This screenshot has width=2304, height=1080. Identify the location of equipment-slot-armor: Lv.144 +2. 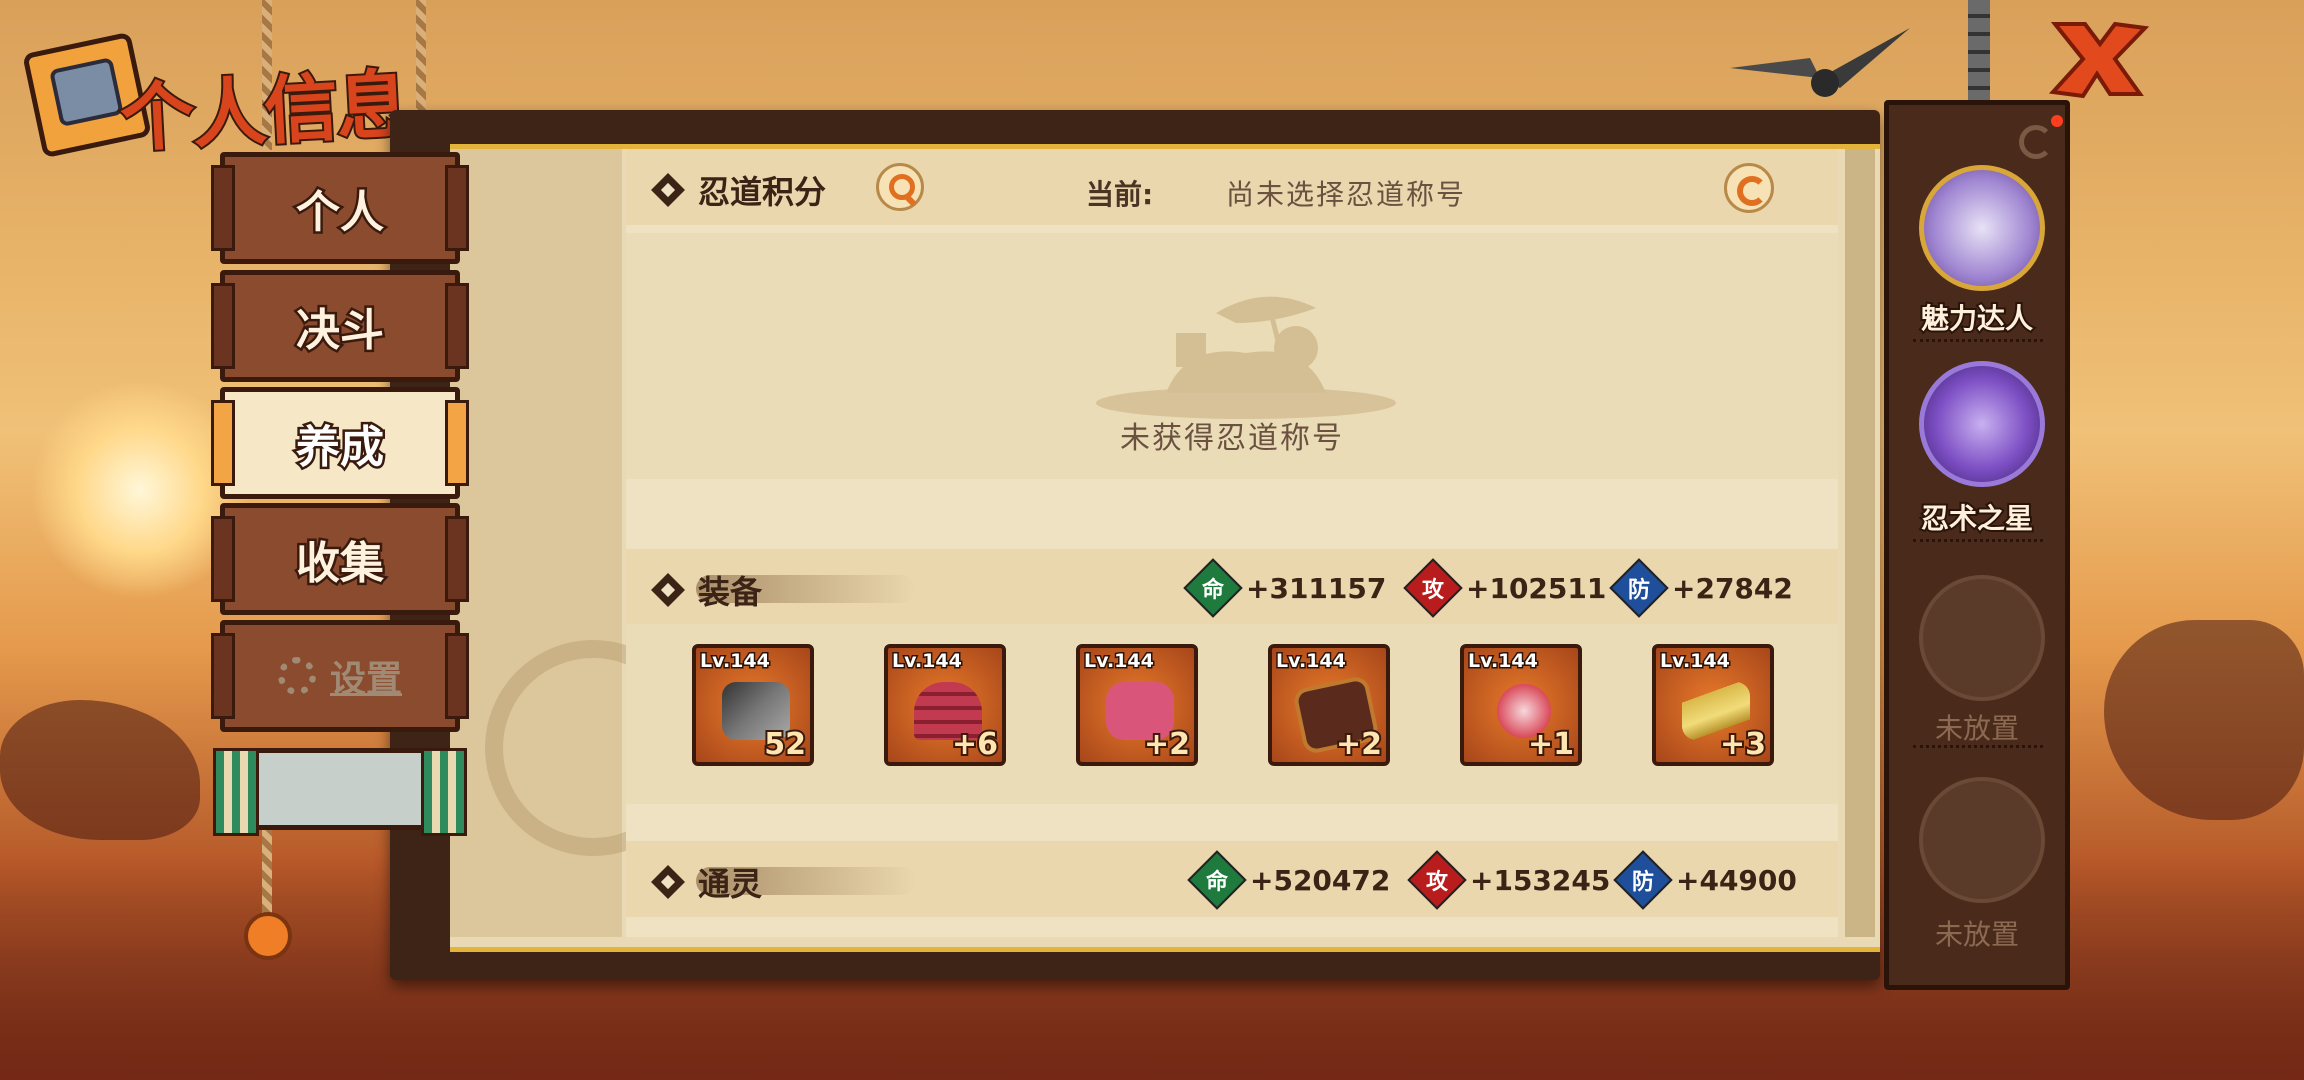
(1137, 705).